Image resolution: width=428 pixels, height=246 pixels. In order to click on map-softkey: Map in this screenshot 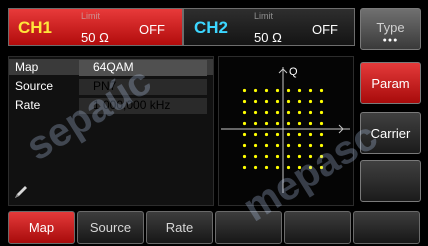, I will do `click(41, 227)`.